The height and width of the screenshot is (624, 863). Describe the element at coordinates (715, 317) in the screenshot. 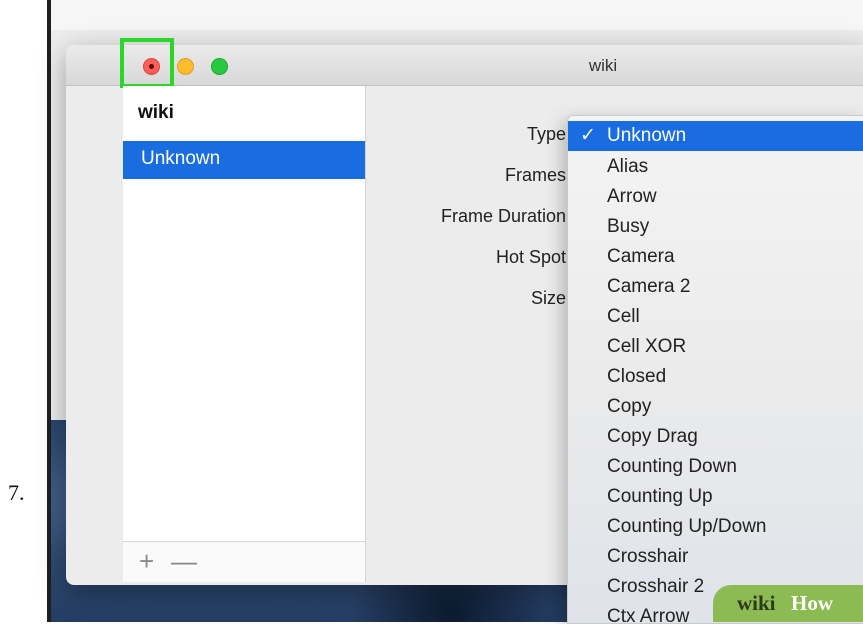

I see `dropdown-option: Cell` at that location.